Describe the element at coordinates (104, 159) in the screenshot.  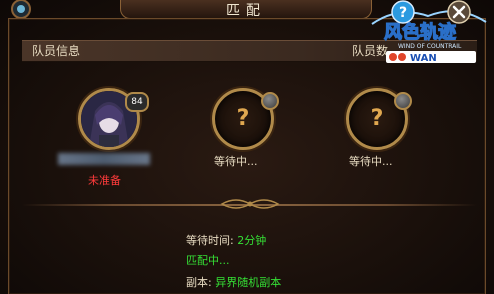
I see `player-name-blurred` at that location.